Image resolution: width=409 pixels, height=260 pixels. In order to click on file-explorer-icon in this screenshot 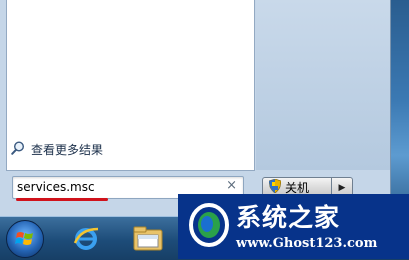, I will do `click(148, 238)`.